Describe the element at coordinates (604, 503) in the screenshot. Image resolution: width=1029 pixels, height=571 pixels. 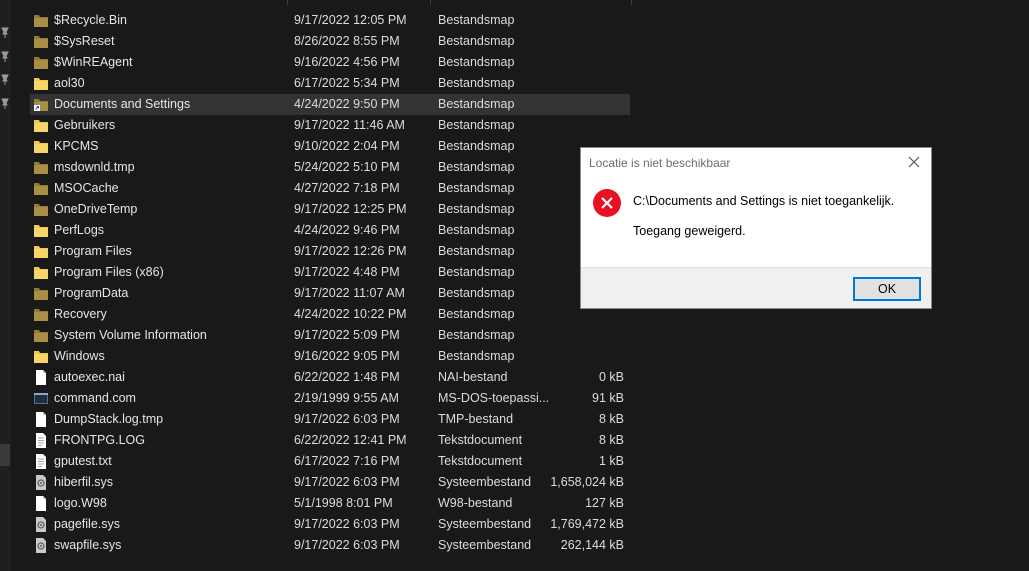
I see `file-size: 127 kB` at that location.